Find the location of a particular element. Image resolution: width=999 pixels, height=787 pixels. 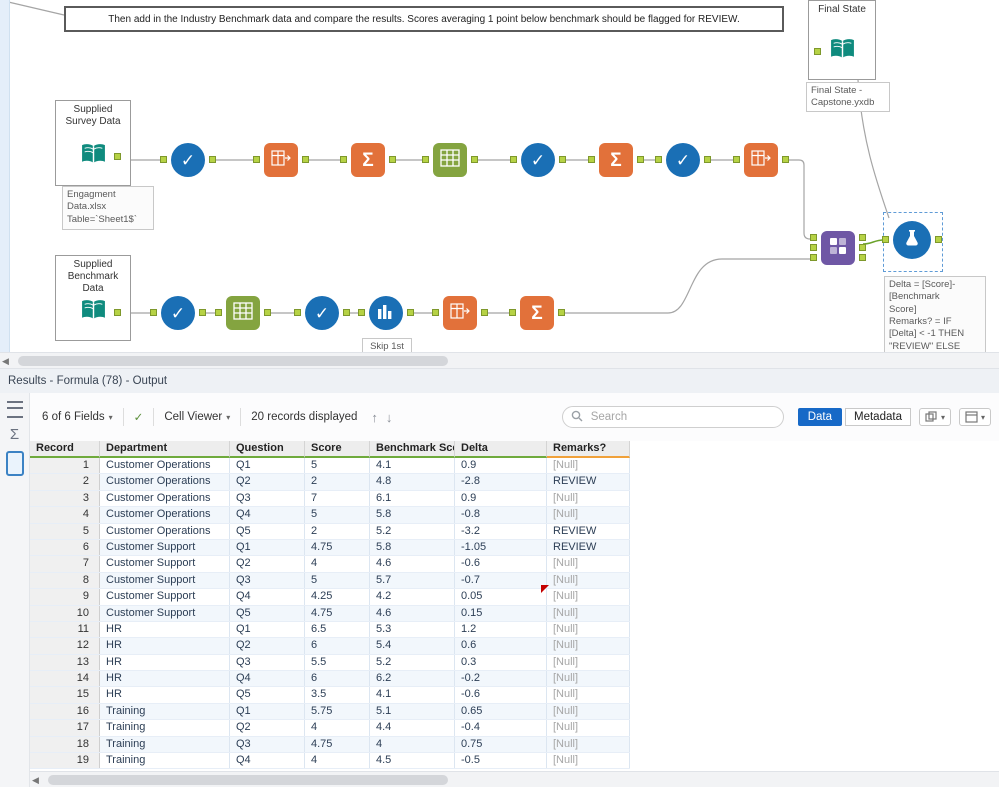

table-row: 16 Training Q1 5.75 5.1 0.65 [Null] is located at coordinates (330, 712).